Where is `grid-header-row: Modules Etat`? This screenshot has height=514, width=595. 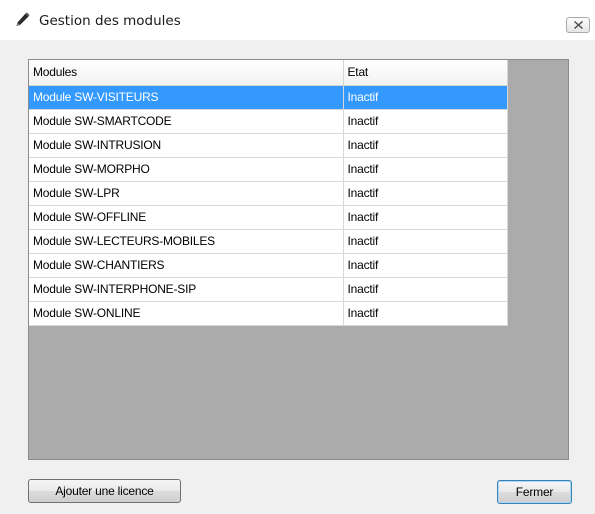 grid-header-row: Modules Etat is located at coordinates (268, 73).